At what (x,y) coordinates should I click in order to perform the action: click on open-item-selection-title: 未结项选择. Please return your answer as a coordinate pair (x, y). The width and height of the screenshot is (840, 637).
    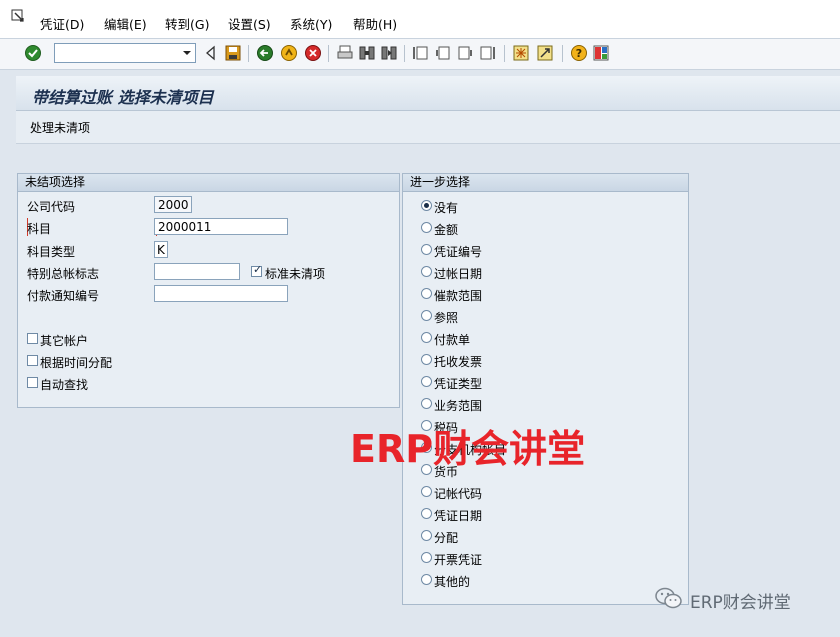
    Looking at the image, I should click on (208, 183).